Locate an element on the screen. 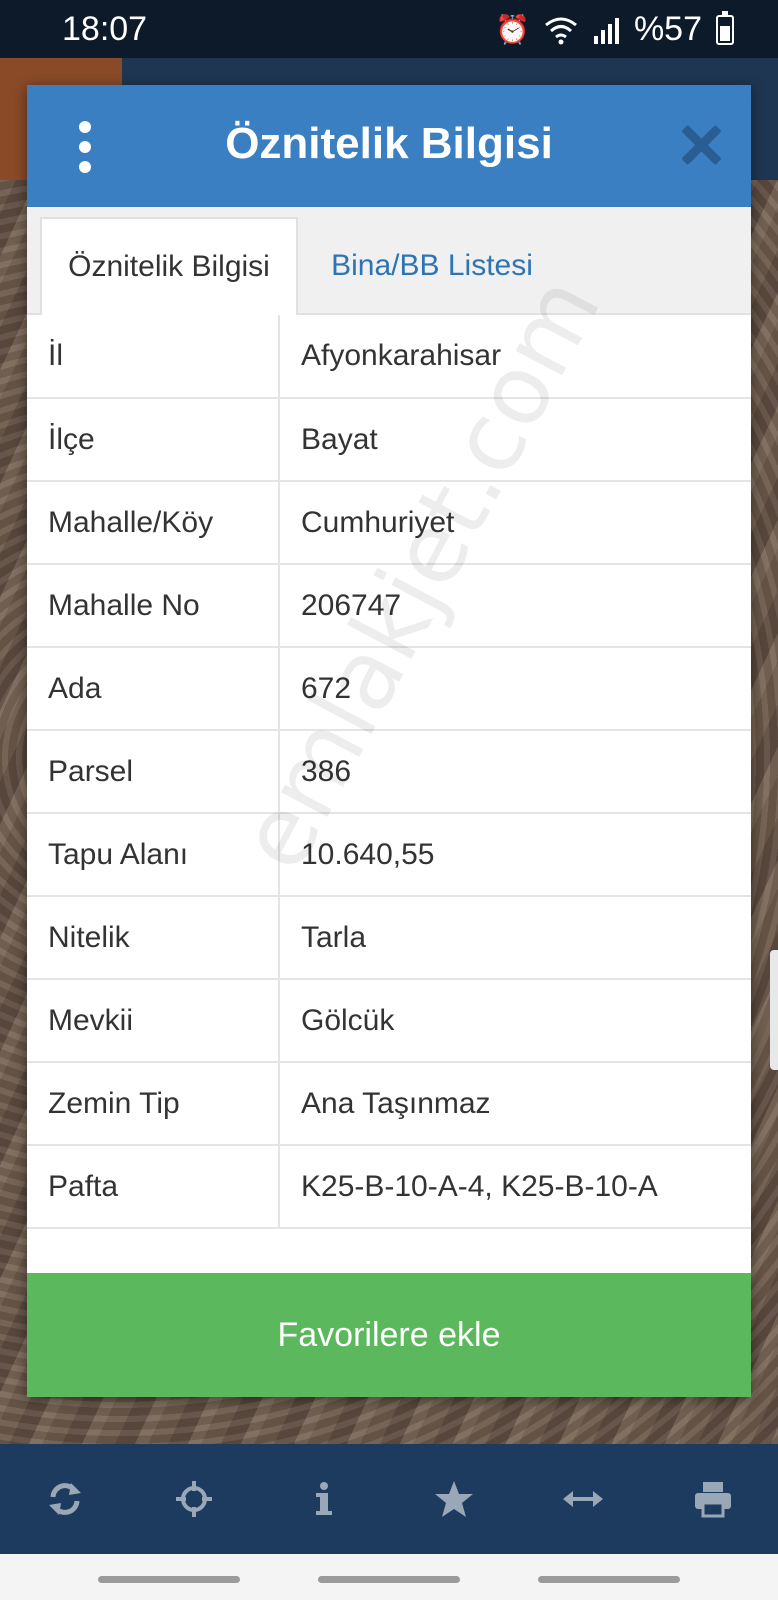 The image size is (778, 1600). row-key: İlçe is located at coordinates (153, 440).